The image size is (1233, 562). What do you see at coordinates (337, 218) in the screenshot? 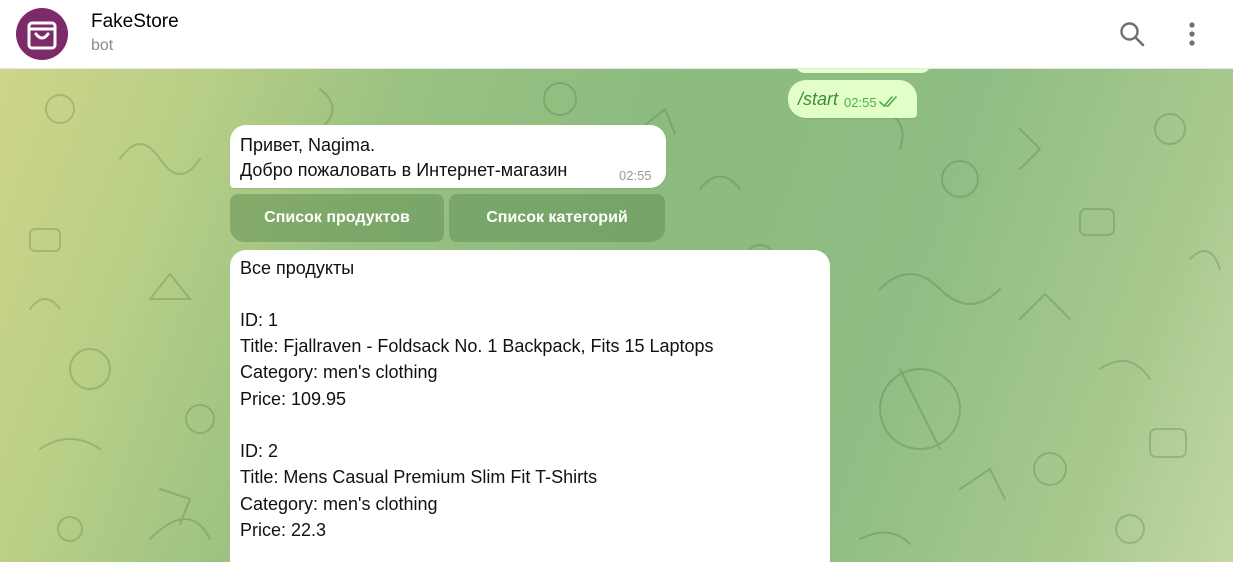
I see `products-list-button: Список продуктов` at bounding box center [337, 218].